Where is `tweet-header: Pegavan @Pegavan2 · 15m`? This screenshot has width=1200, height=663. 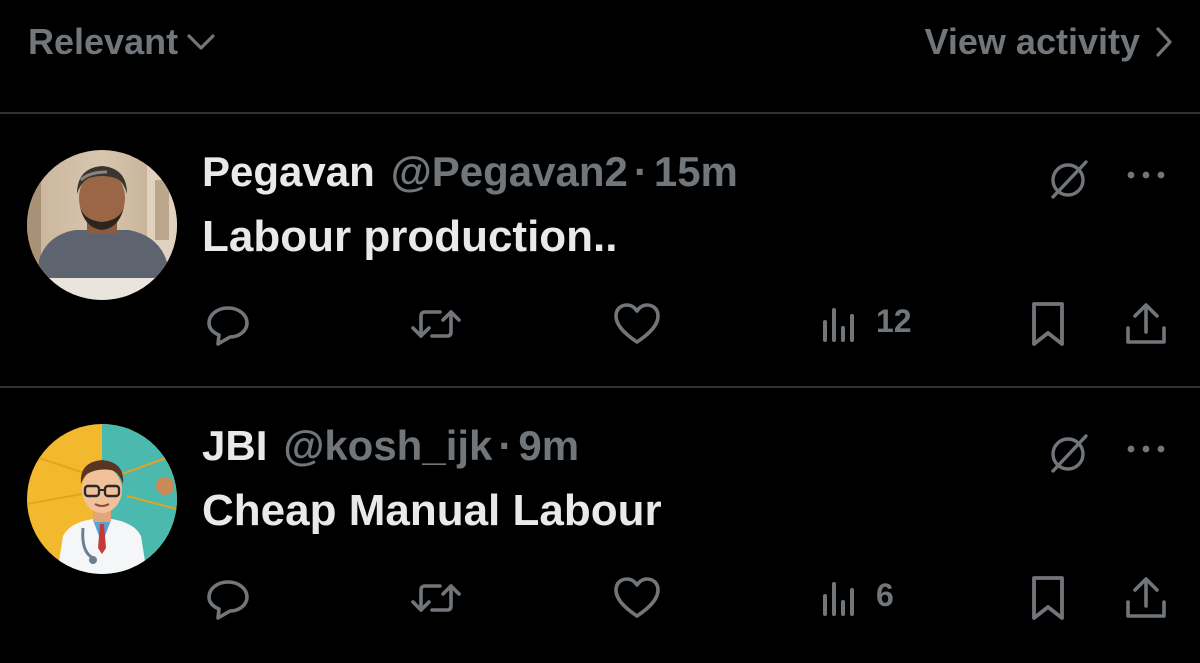
tweet-header: Pegavan @Pegavan2 · 15m is located at coordinates (470, 174).